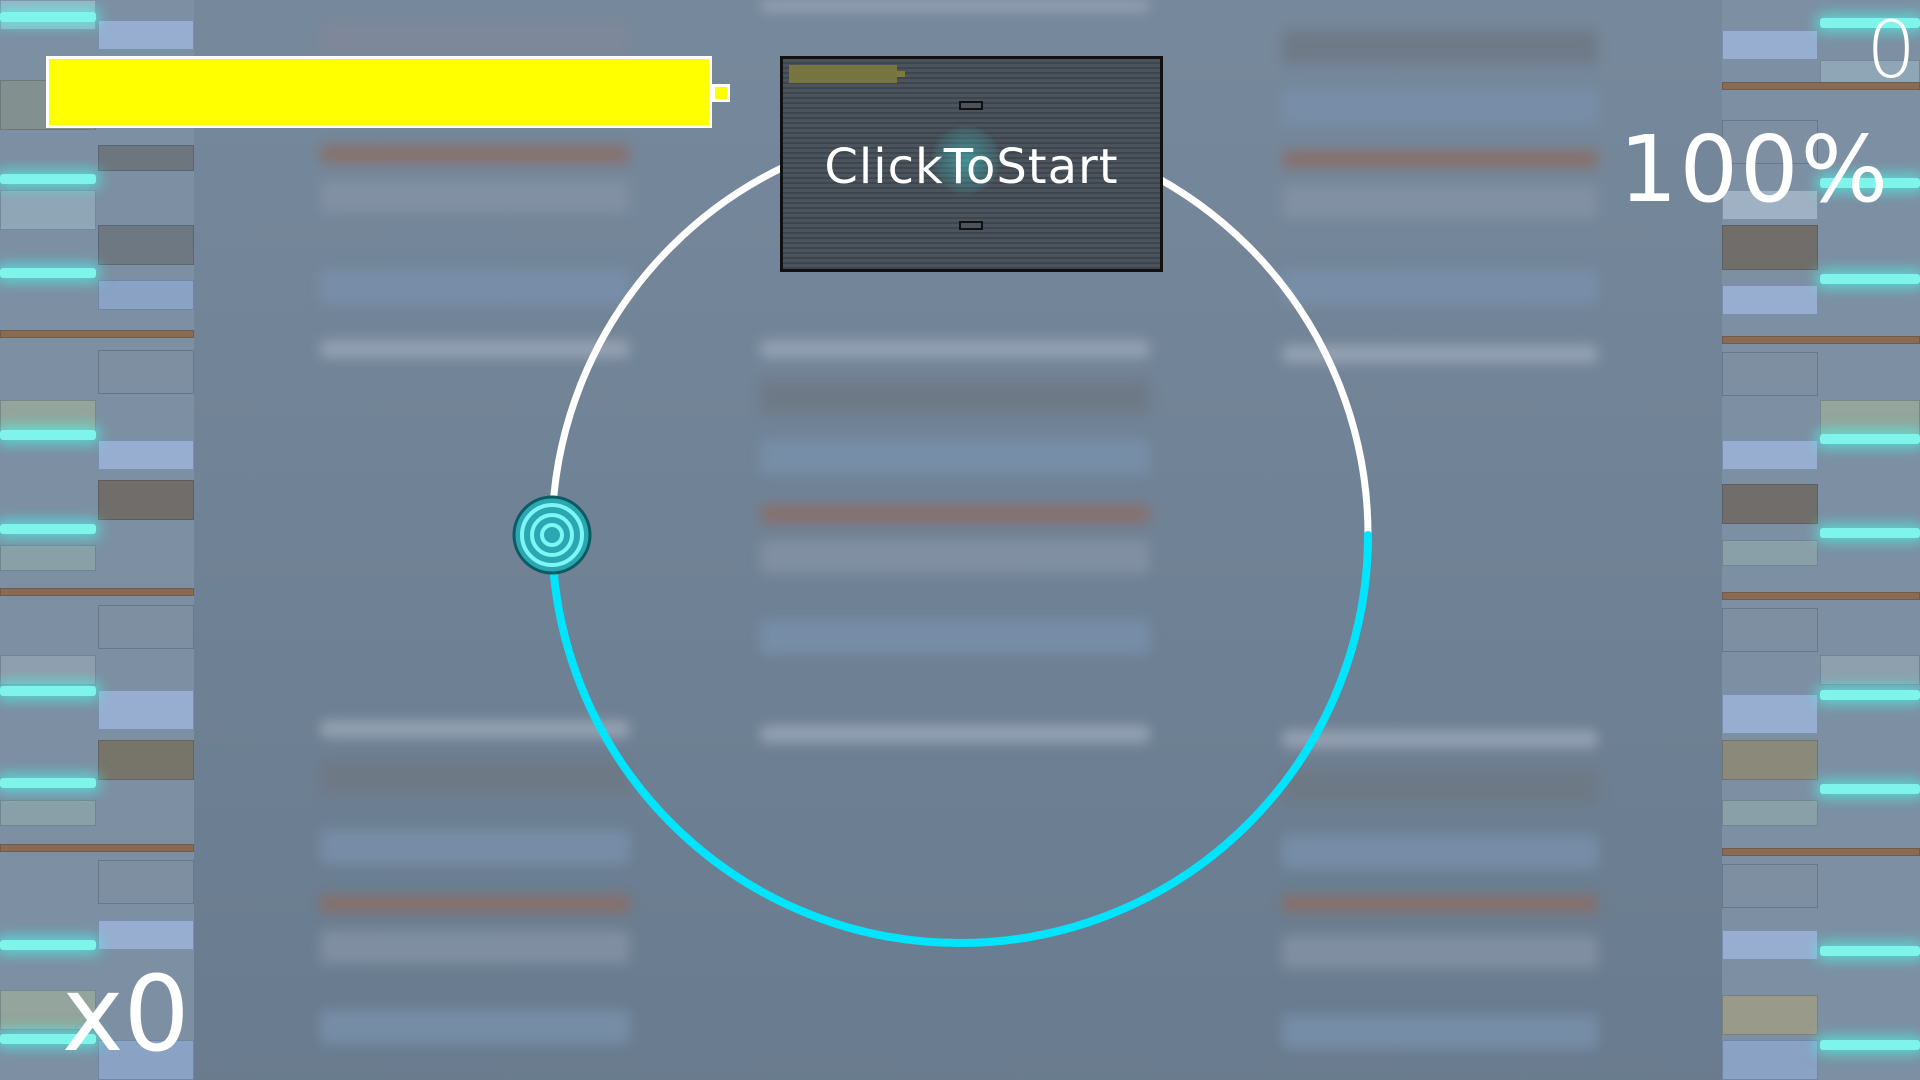  Describe the element at coordinates (1891, 51) in the screenshot. I see `score-counter: 0` at that location.